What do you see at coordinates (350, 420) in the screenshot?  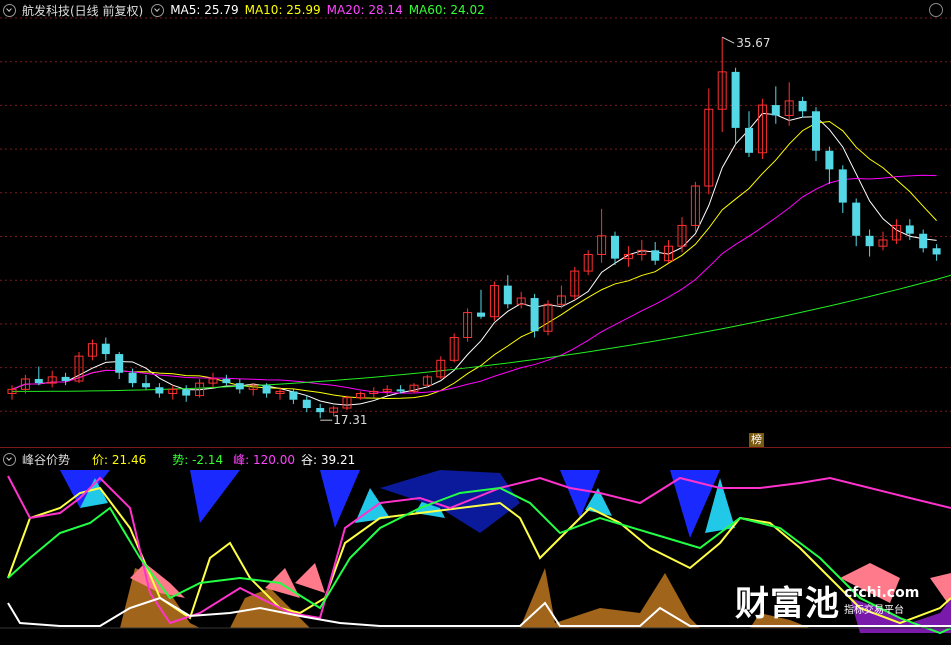 I see `low-price-label: 17.31` at bounding box center [350, 420].